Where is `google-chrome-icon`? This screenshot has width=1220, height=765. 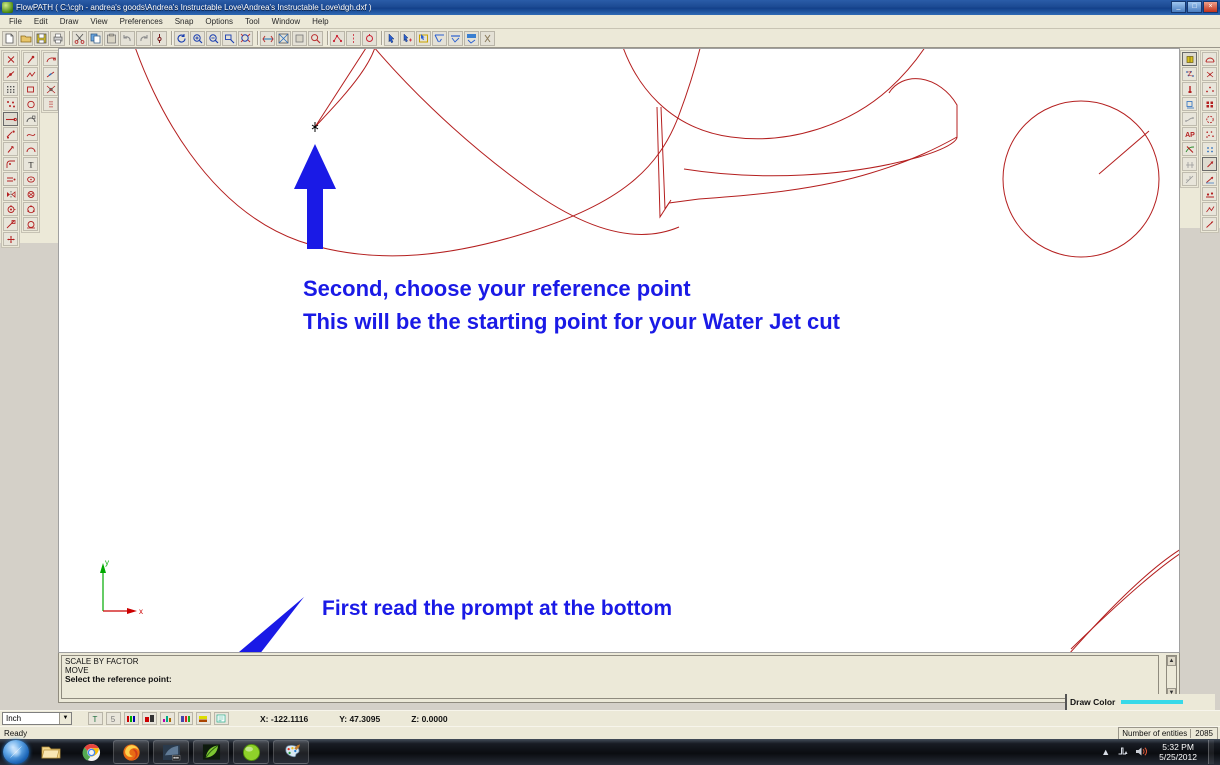 google-chrome-icon is located at coordinates (91, 752).